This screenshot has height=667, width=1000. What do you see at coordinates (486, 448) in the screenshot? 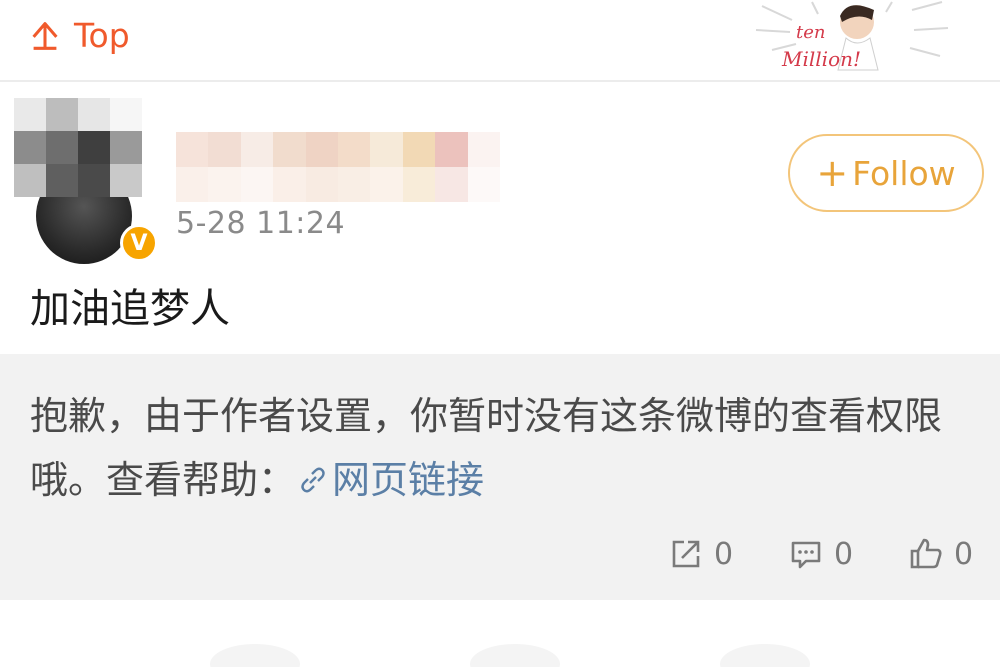
I see `notice-message: 抱歉，由于作者设置，你暂时没有这条微博的查看权限哦。查看帮助：` at bounding box center [486, 448].